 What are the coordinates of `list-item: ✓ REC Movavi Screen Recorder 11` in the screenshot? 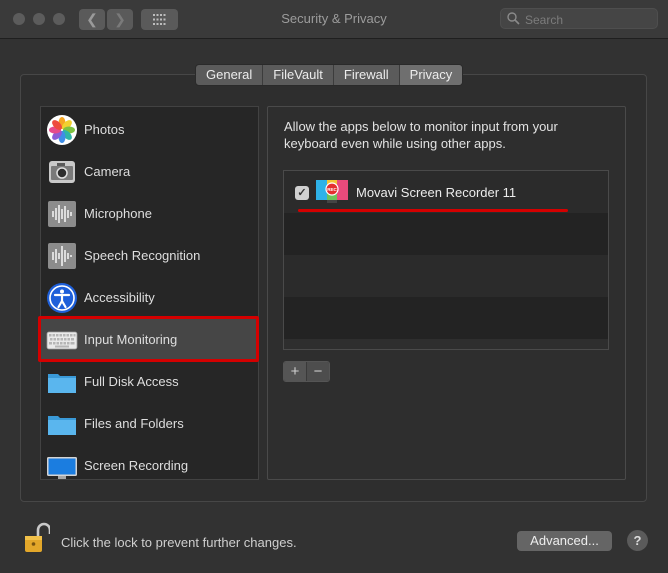 It's located at (446, 192).